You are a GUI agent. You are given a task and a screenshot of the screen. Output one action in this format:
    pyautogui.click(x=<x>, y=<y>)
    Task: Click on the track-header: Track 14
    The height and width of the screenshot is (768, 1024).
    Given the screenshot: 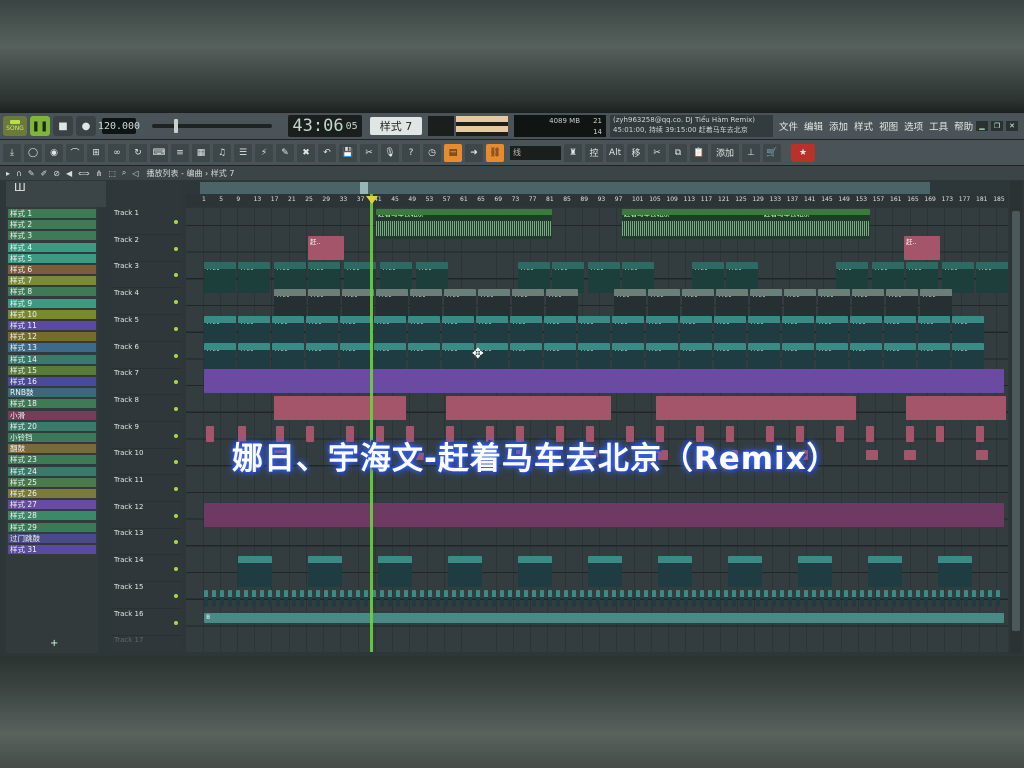 What is the action you would take?
    pyautogui.click(x=147, y=569)
    